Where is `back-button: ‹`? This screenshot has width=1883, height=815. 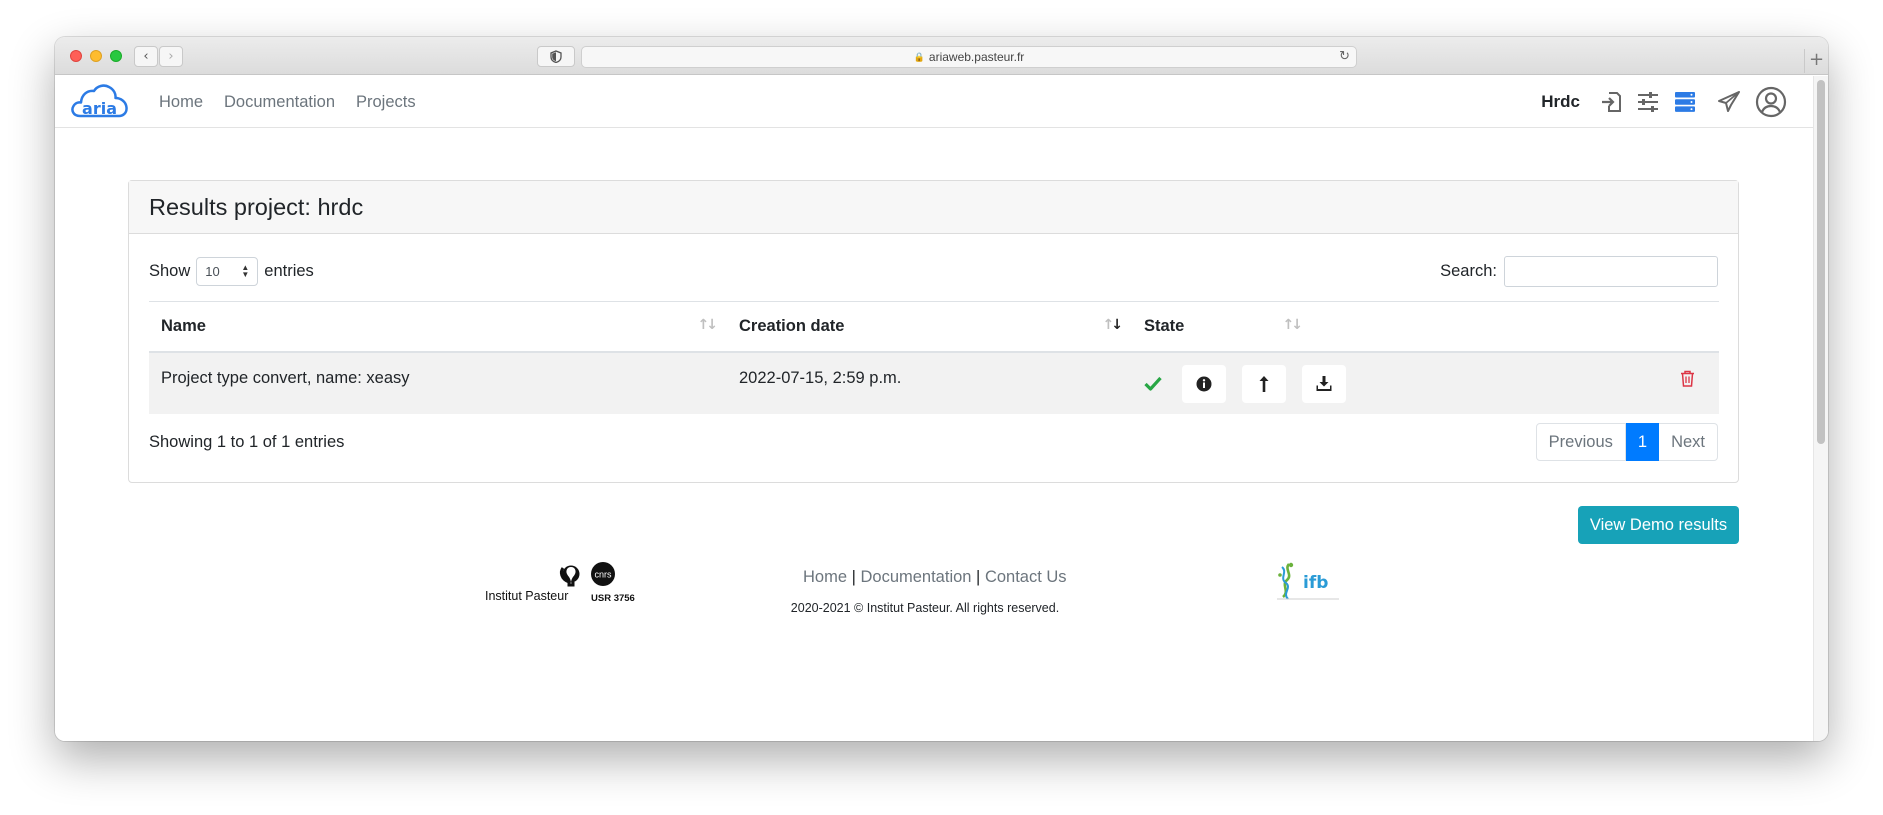
back-button: ‹ is located at coordinates (146, 56).